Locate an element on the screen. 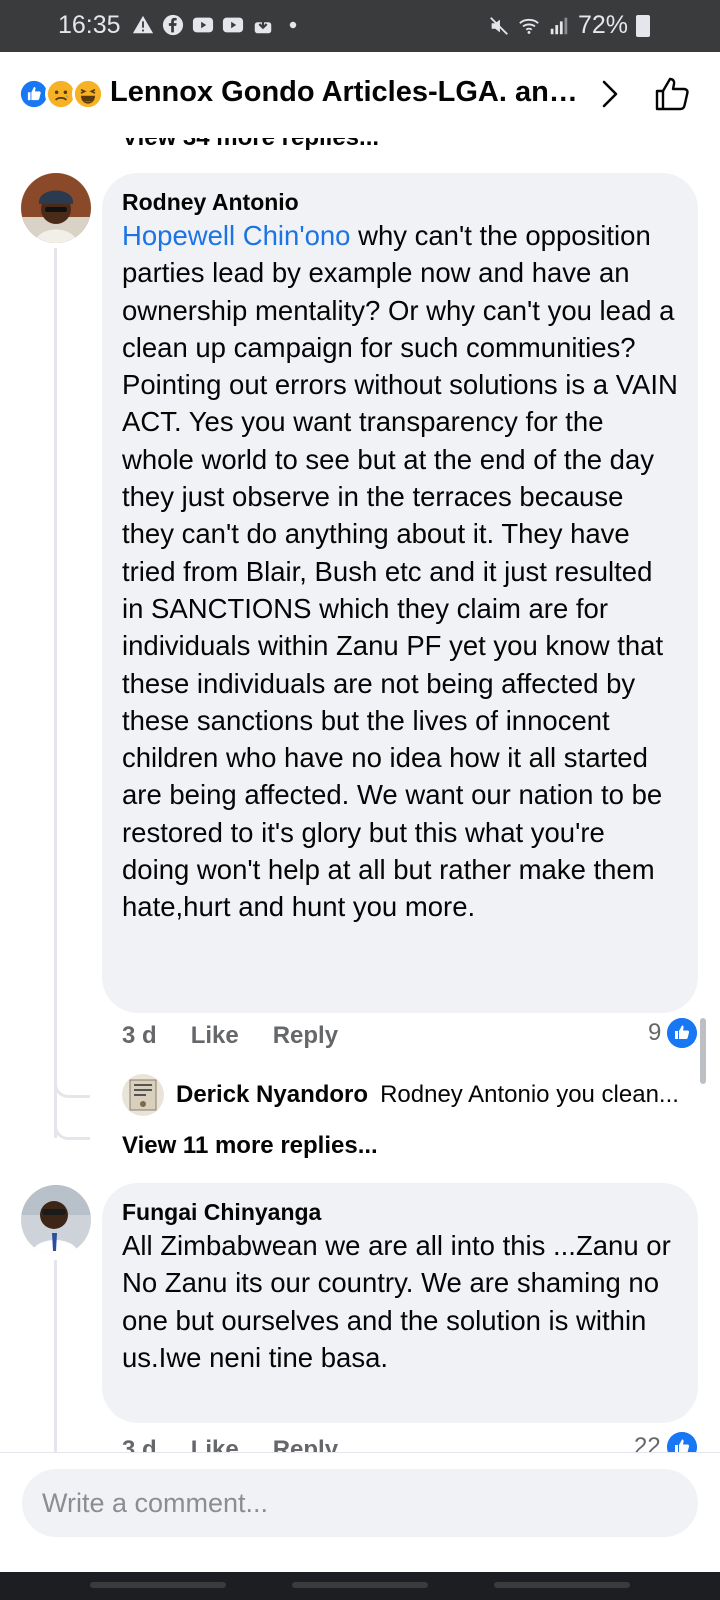  comment-actions: 3 d Like Reply is located at coordinates (230, 1036).